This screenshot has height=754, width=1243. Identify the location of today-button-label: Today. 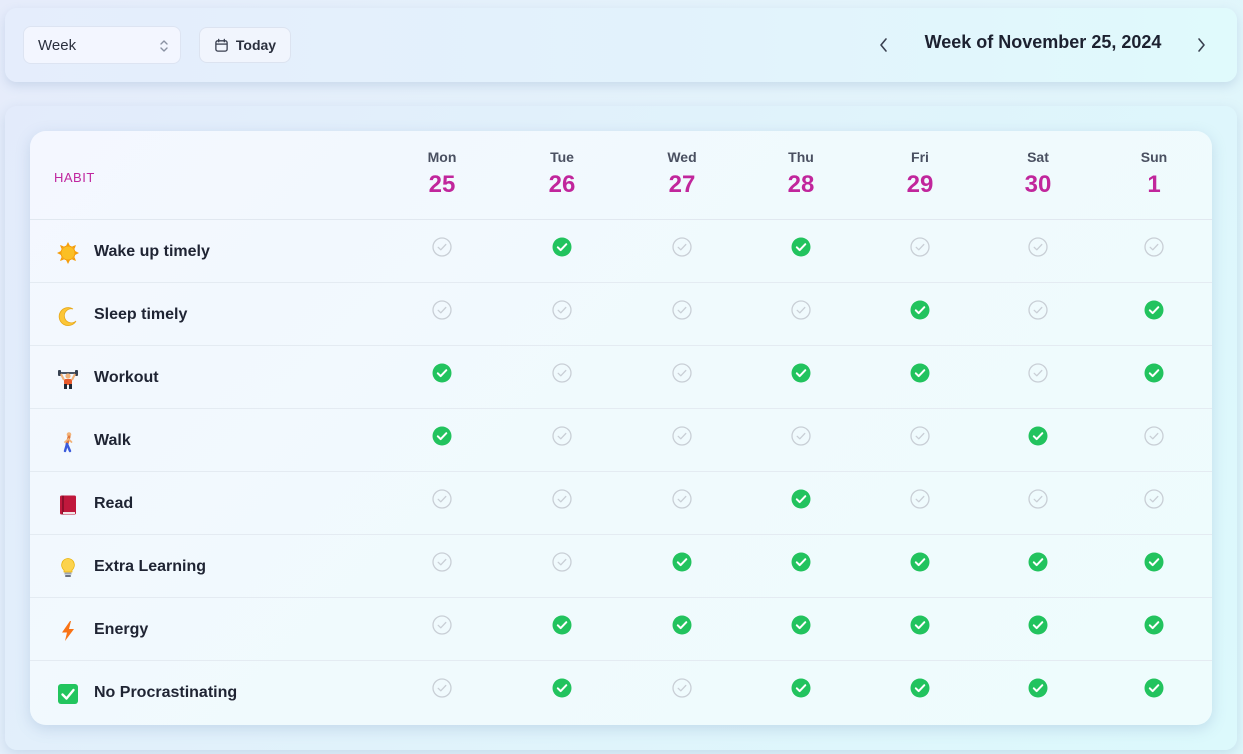
(256, 45).